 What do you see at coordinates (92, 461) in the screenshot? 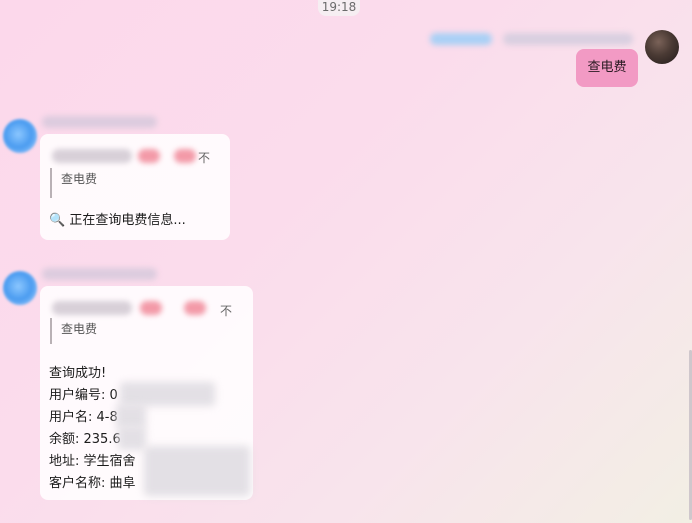
I see `result-address: 地址: 学生宿舍` at bounding box center [92, 461].